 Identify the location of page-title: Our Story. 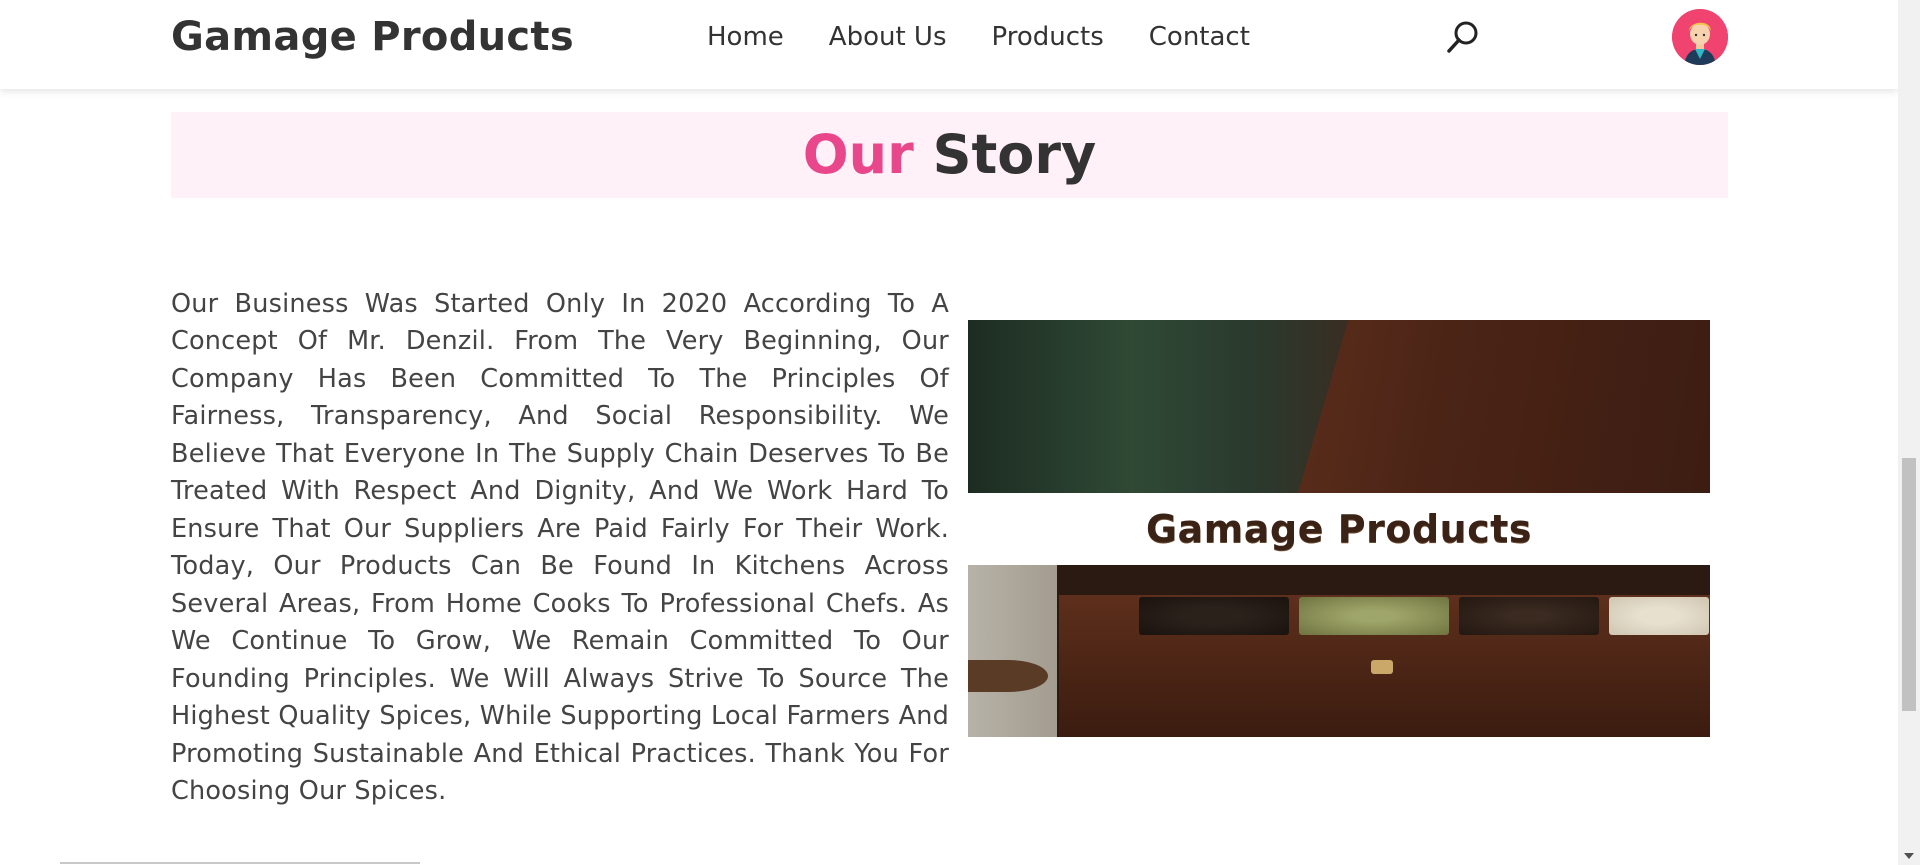
(949, 155).